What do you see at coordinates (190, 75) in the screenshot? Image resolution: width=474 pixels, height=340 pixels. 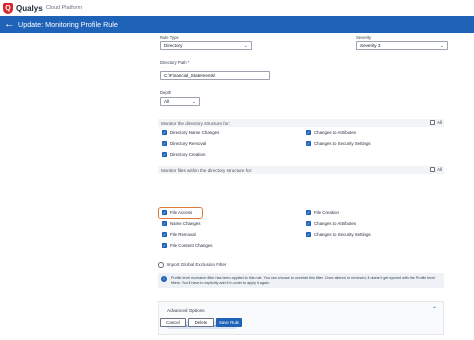 I see `directory-path-value: C:\Financial_Statements\` at bounding box center [190, 75].